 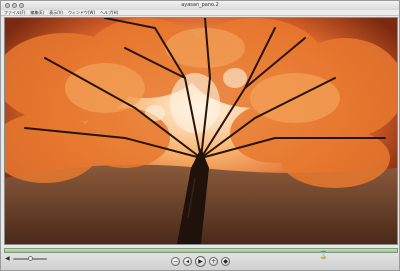 What do you see at coordinates (200, 13) in the screenshot?
I see `menu-bar: ファイル(F) 編集(E) 表示(V) ウィンドウ(W) ヘルプ(H)` at bounding box center [200, 13].